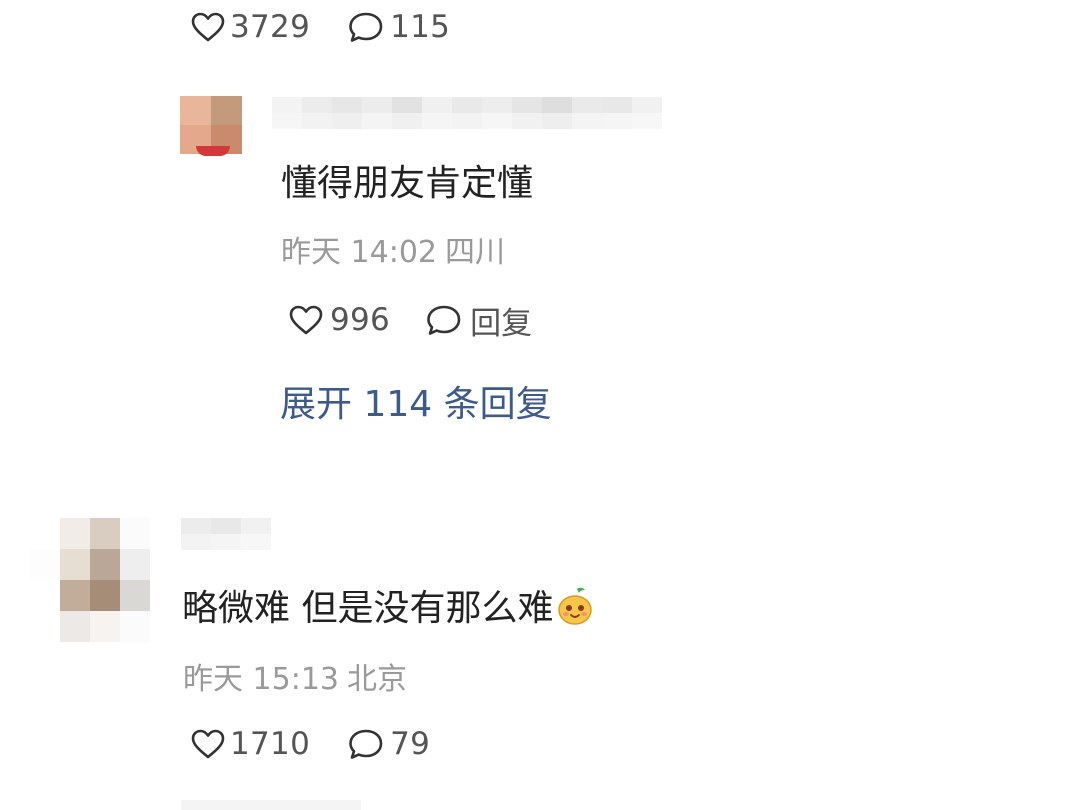 The width and height of the screenshot is (1080, 810). Describe the element at coordinates (377, 679) in the screenshot. I see `comment-location: 北京` at that location.